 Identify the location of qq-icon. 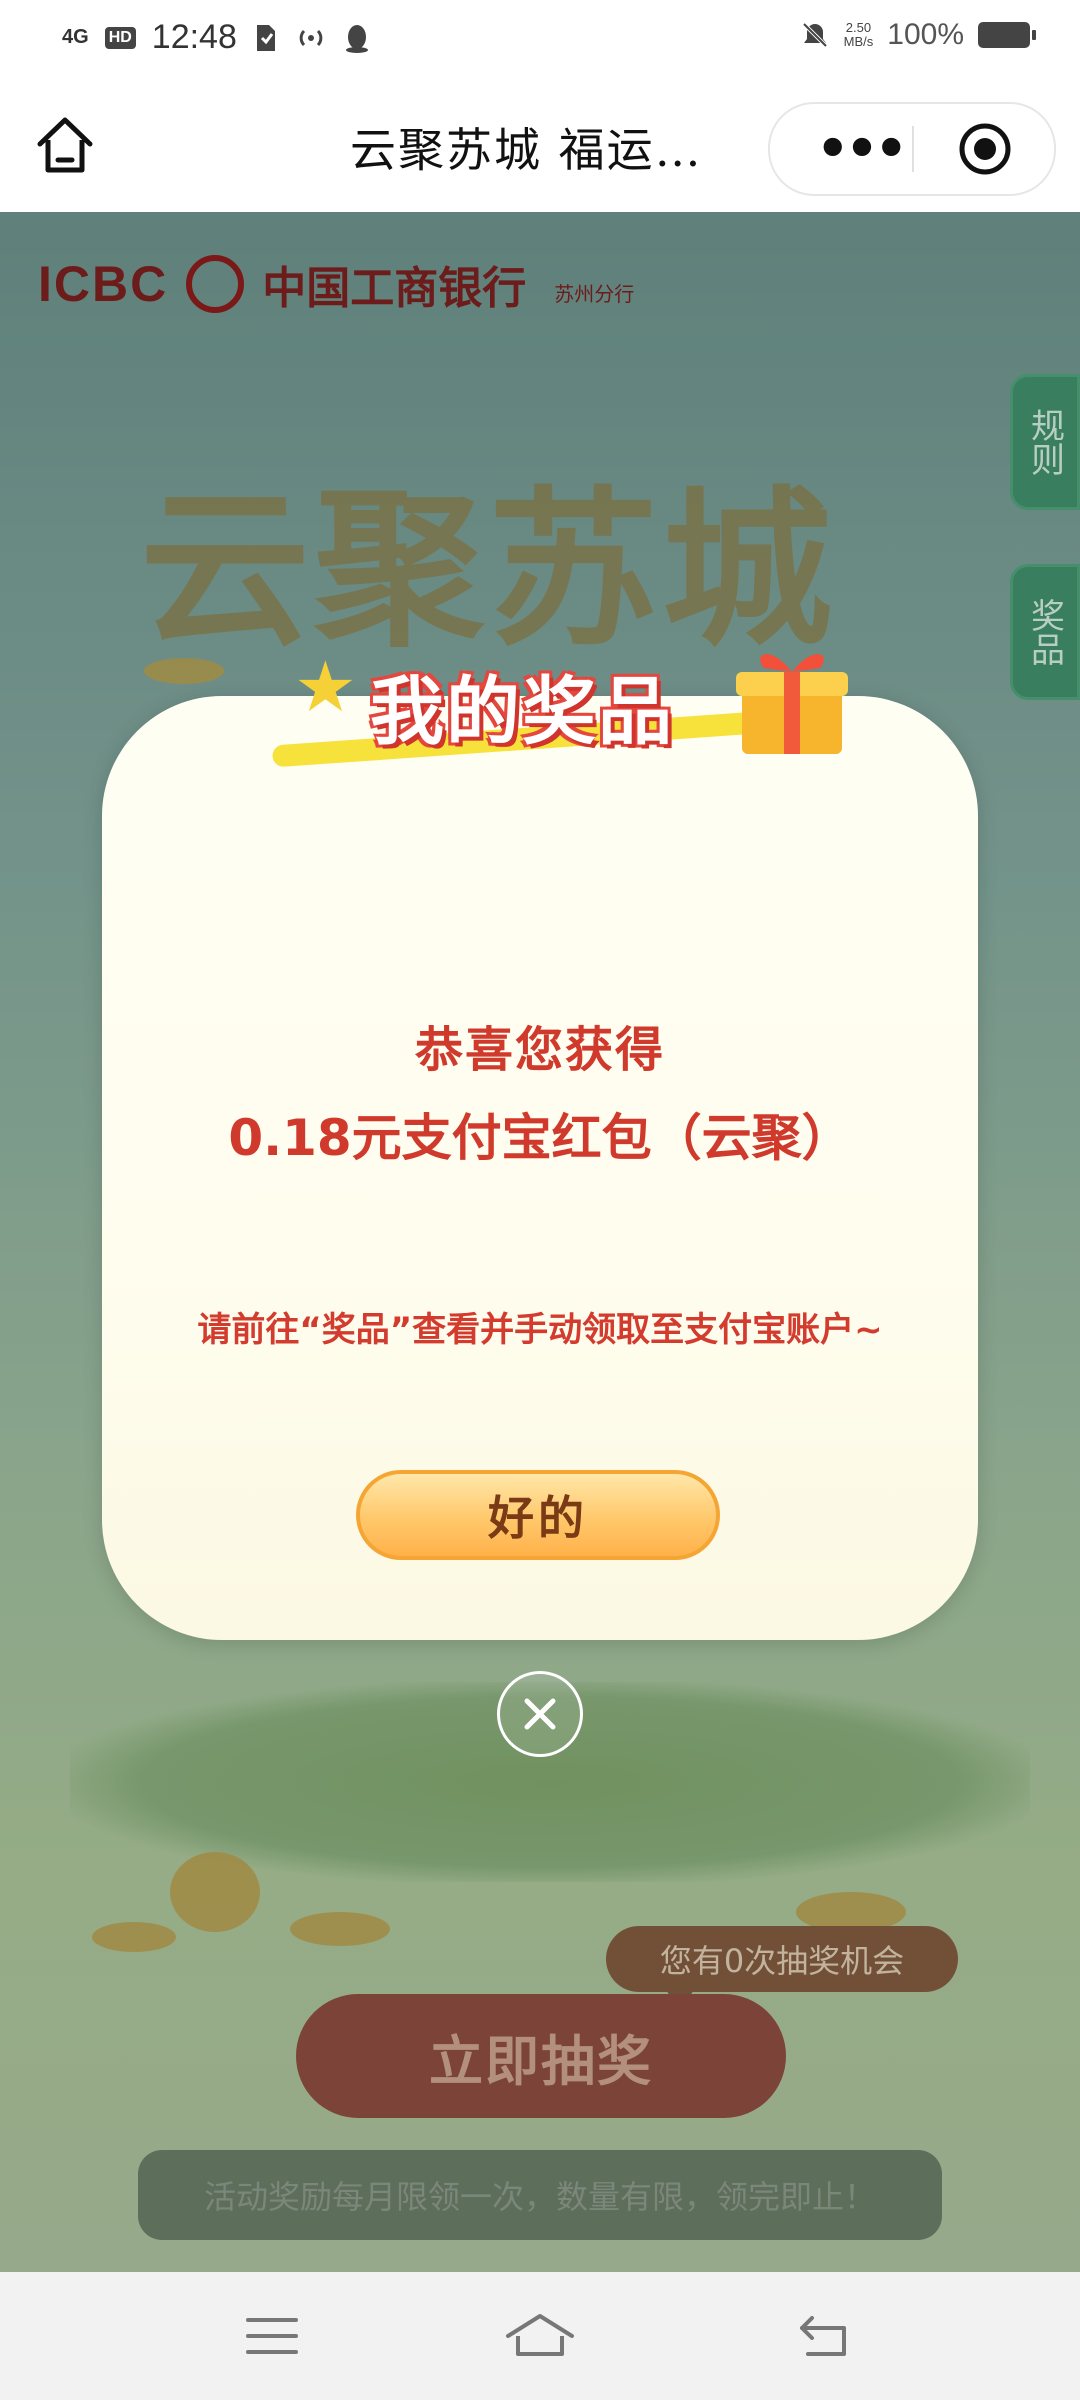
(356, 38).